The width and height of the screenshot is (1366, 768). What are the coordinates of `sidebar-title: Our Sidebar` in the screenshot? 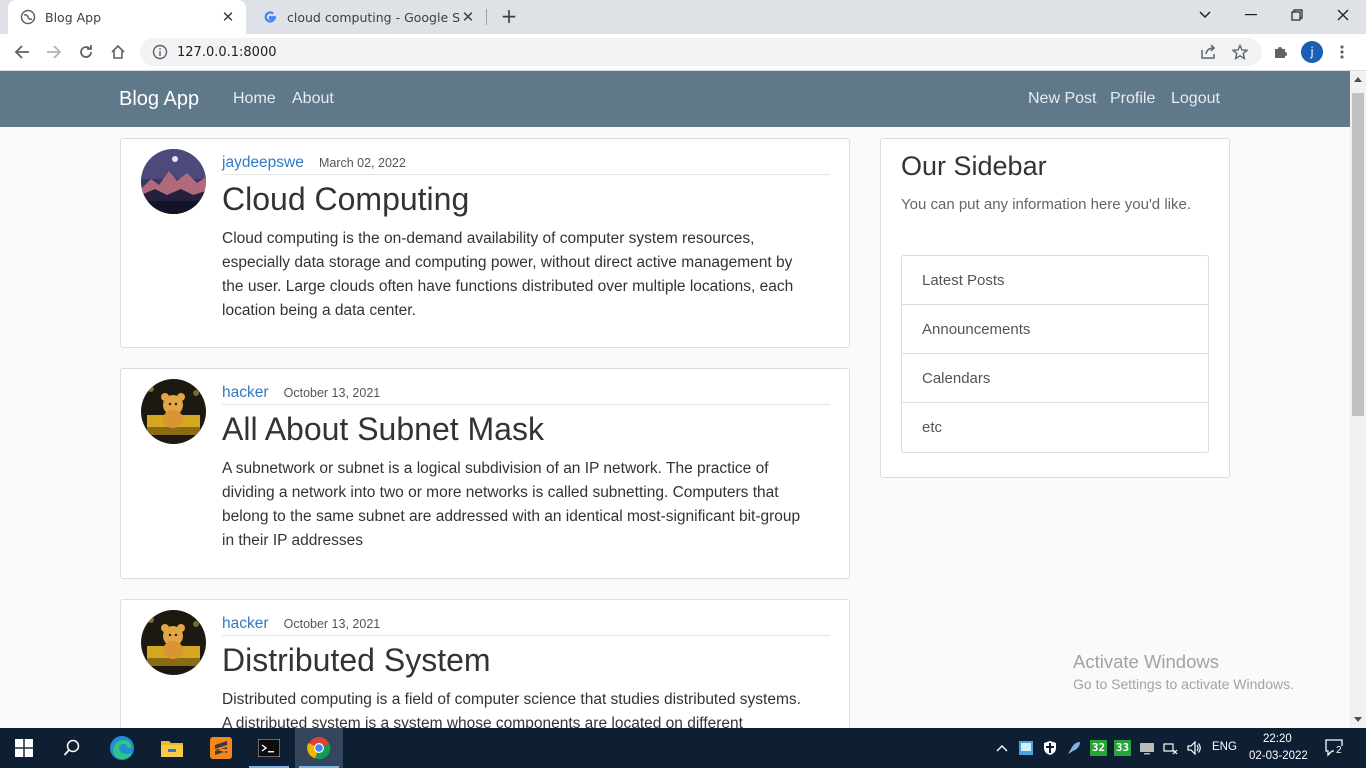 It's located at (974, 166).